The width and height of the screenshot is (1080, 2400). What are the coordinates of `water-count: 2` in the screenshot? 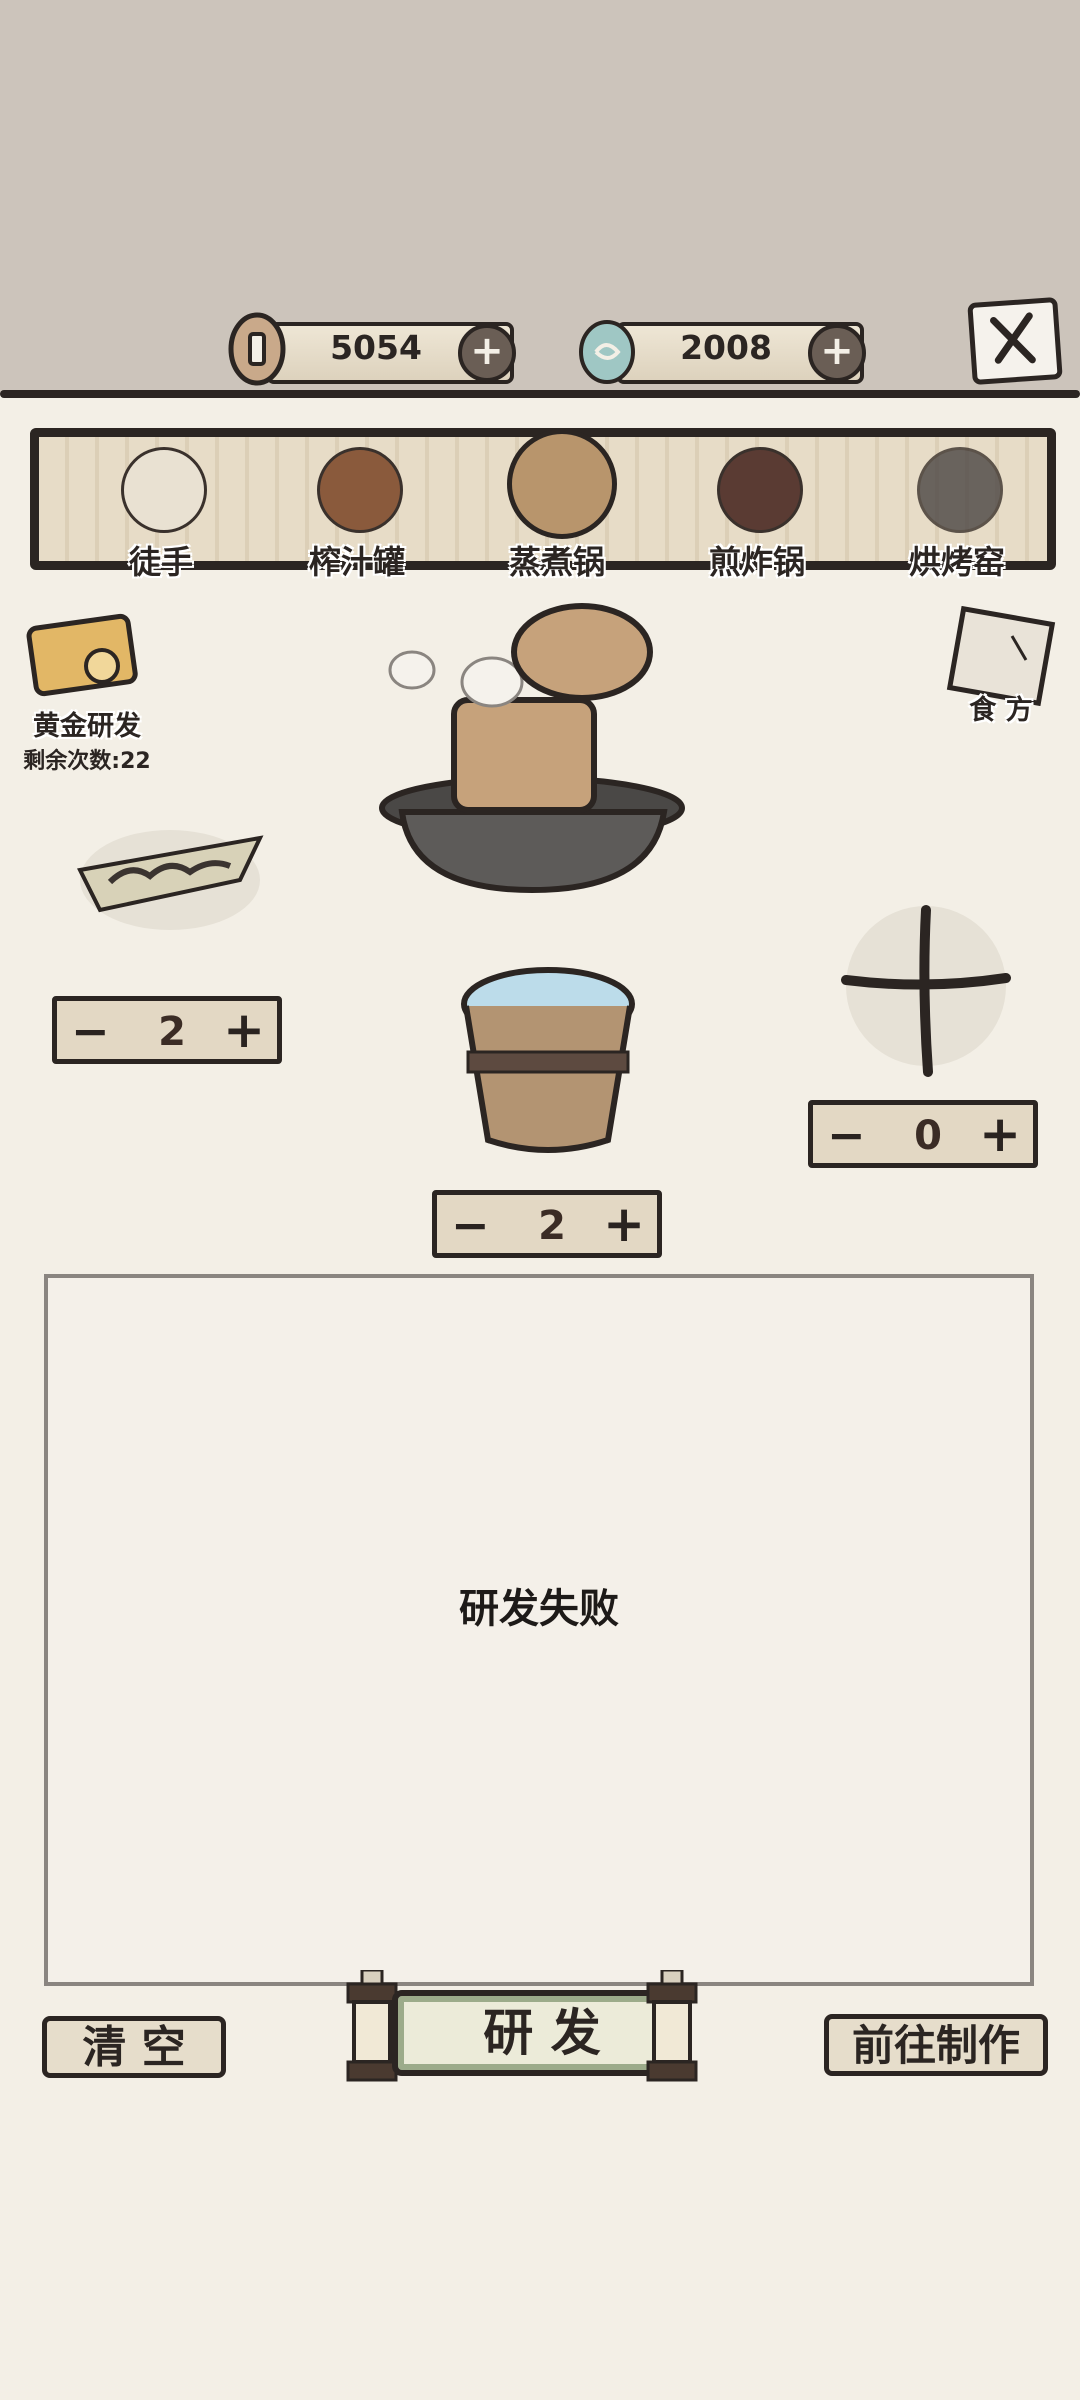 It's located at (552, 1226).